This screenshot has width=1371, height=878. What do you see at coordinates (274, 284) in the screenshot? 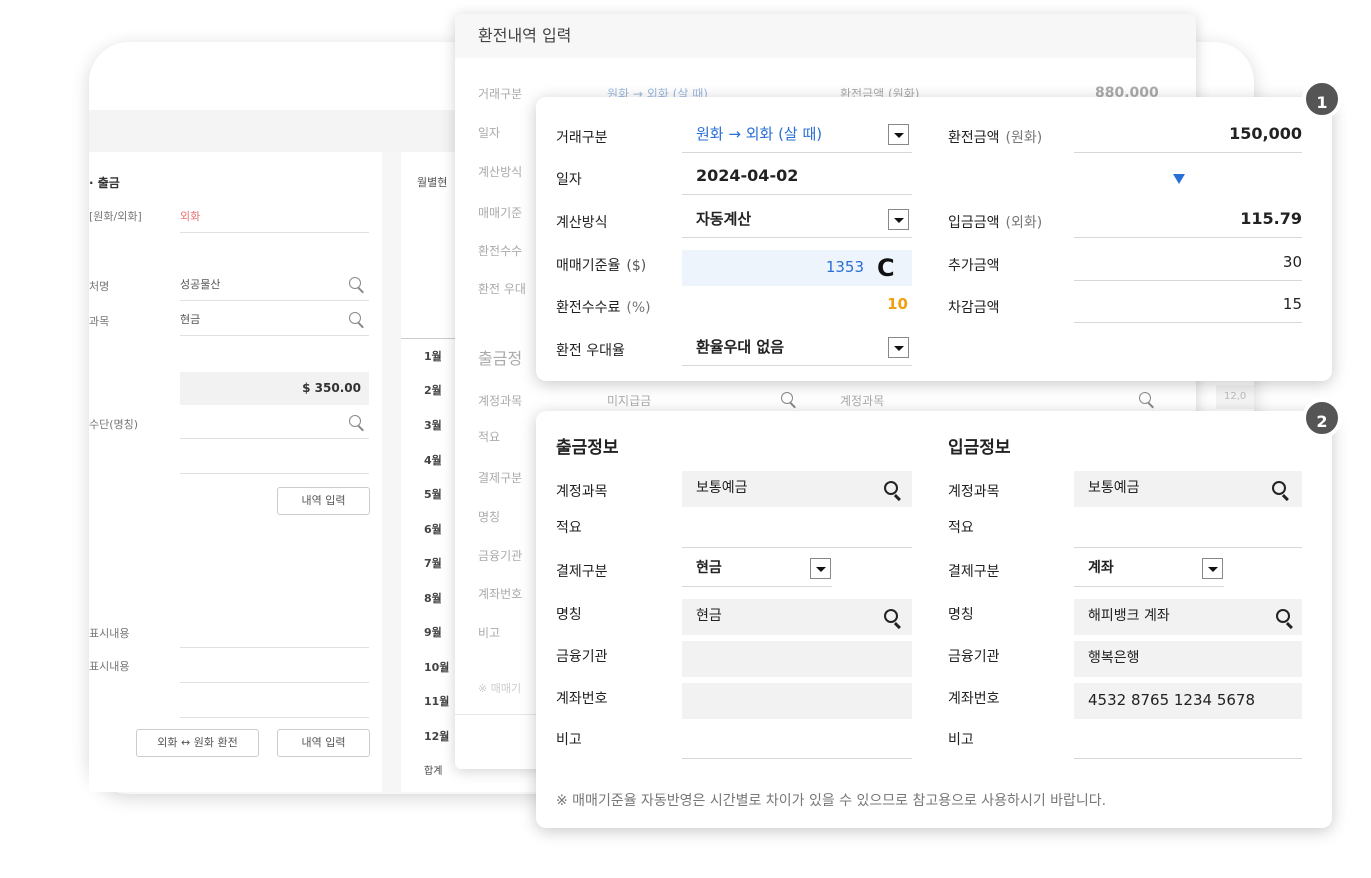
I see `client-name-field: 성공물산` at bounding box center [274, 284].